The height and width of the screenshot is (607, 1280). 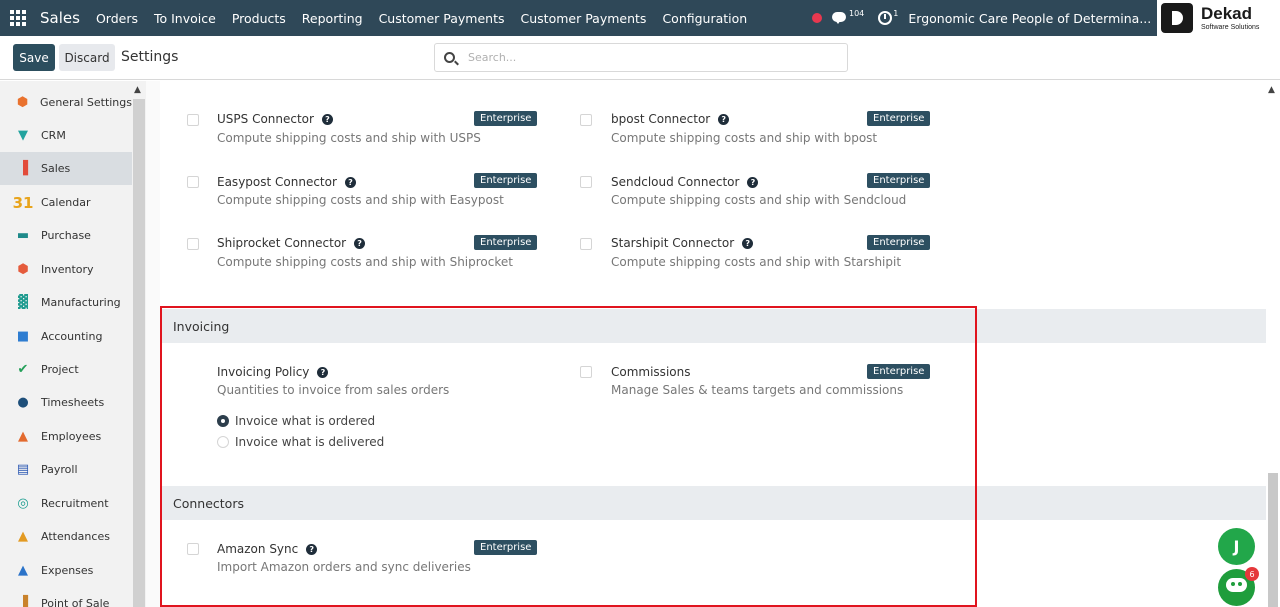 I want to click on sidebar-item-label: Recruitment, so click(x=75, y=503).